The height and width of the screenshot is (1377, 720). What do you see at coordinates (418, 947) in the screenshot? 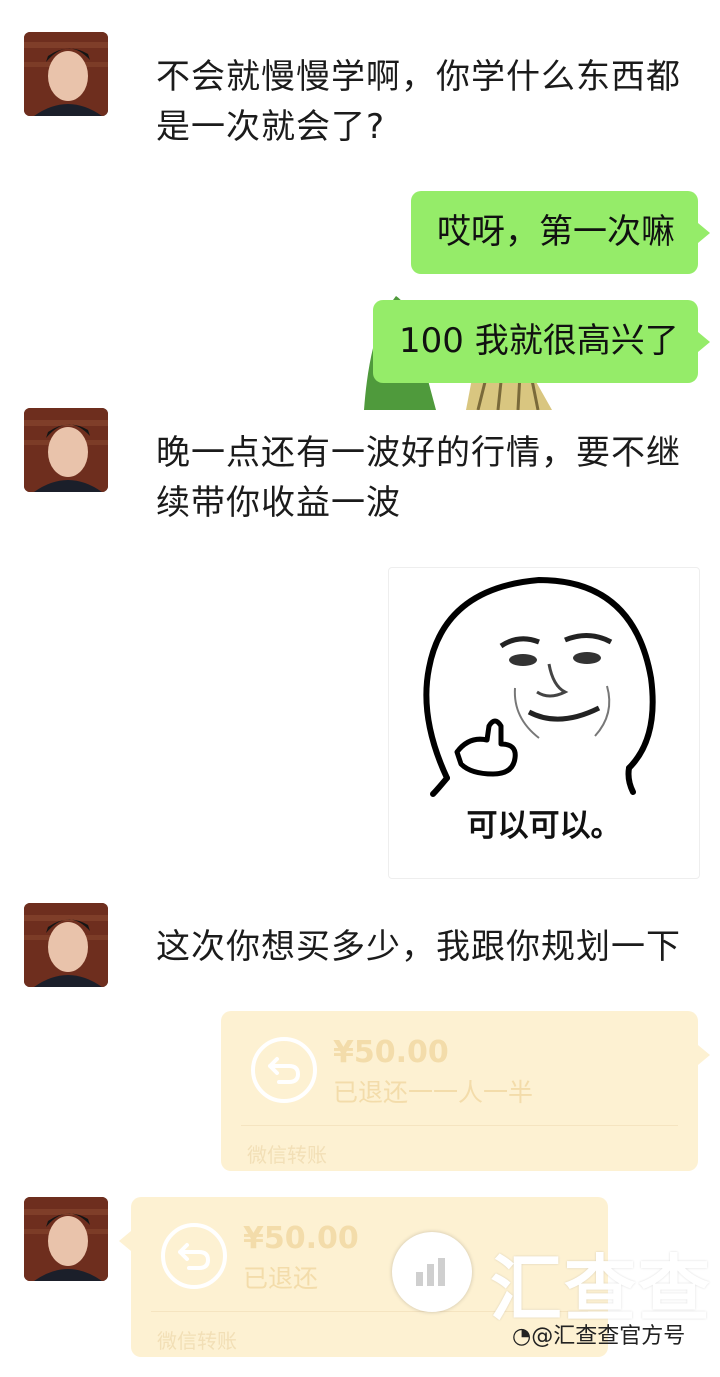
I see `received-message-text: 这次你想买多少，我跟你规划一下` at bounding box center [418, 947].